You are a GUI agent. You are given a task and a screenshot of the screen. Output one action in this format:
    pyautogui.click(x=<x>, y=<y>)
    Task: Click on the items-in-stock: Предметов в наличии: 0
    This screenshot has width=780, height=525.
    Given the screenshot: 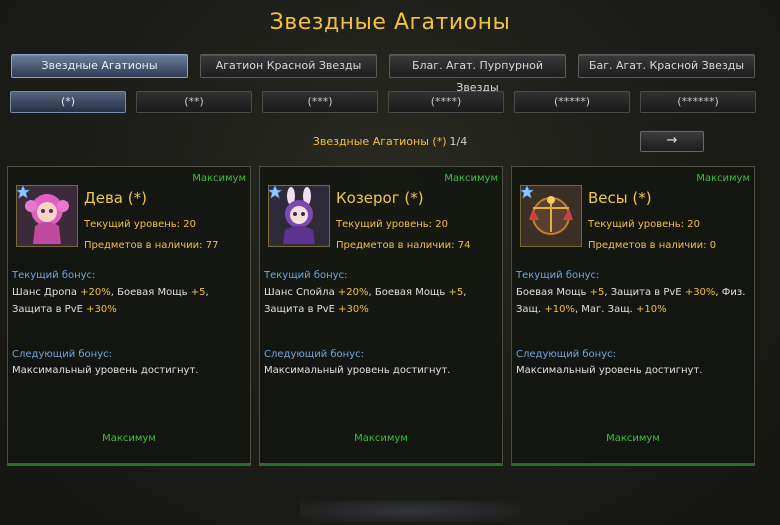 What is the action you would take?
    pyautogui.click(x=652, y=245)
    